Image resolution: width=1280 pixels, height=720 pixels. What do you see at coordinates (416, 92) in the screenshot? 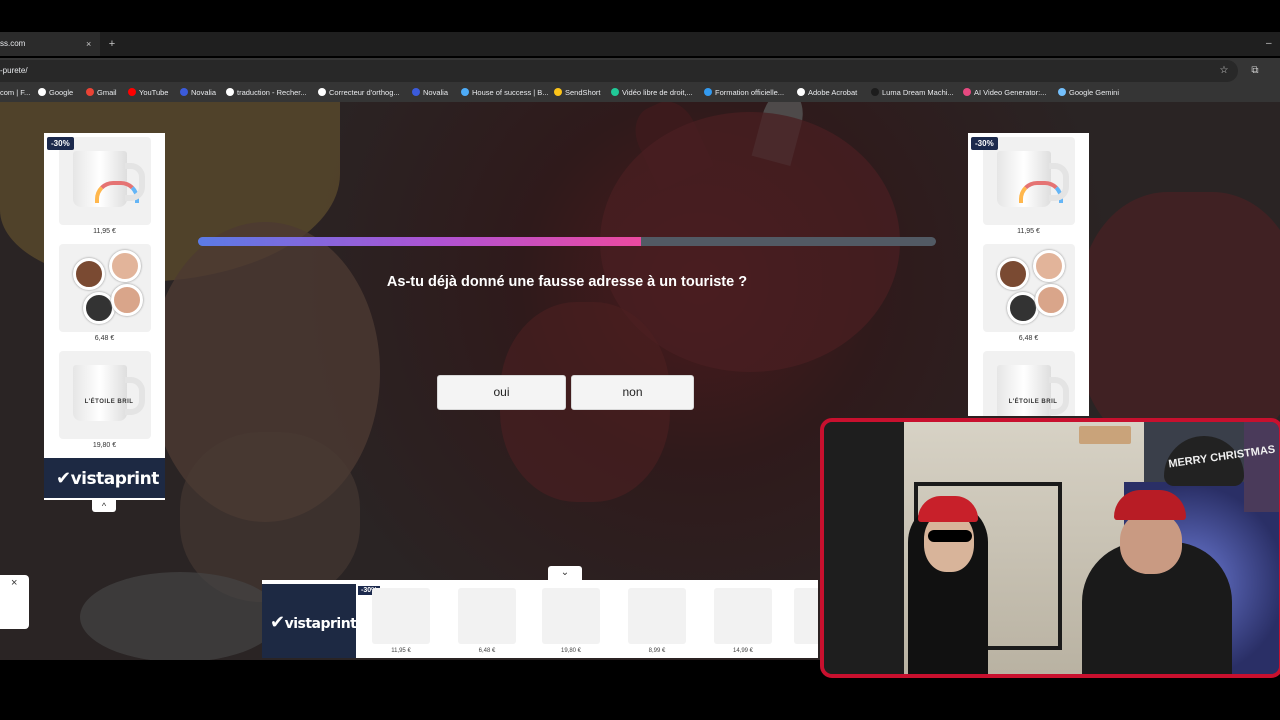
I see `novalia-icon` at bounding box center [416, 92].